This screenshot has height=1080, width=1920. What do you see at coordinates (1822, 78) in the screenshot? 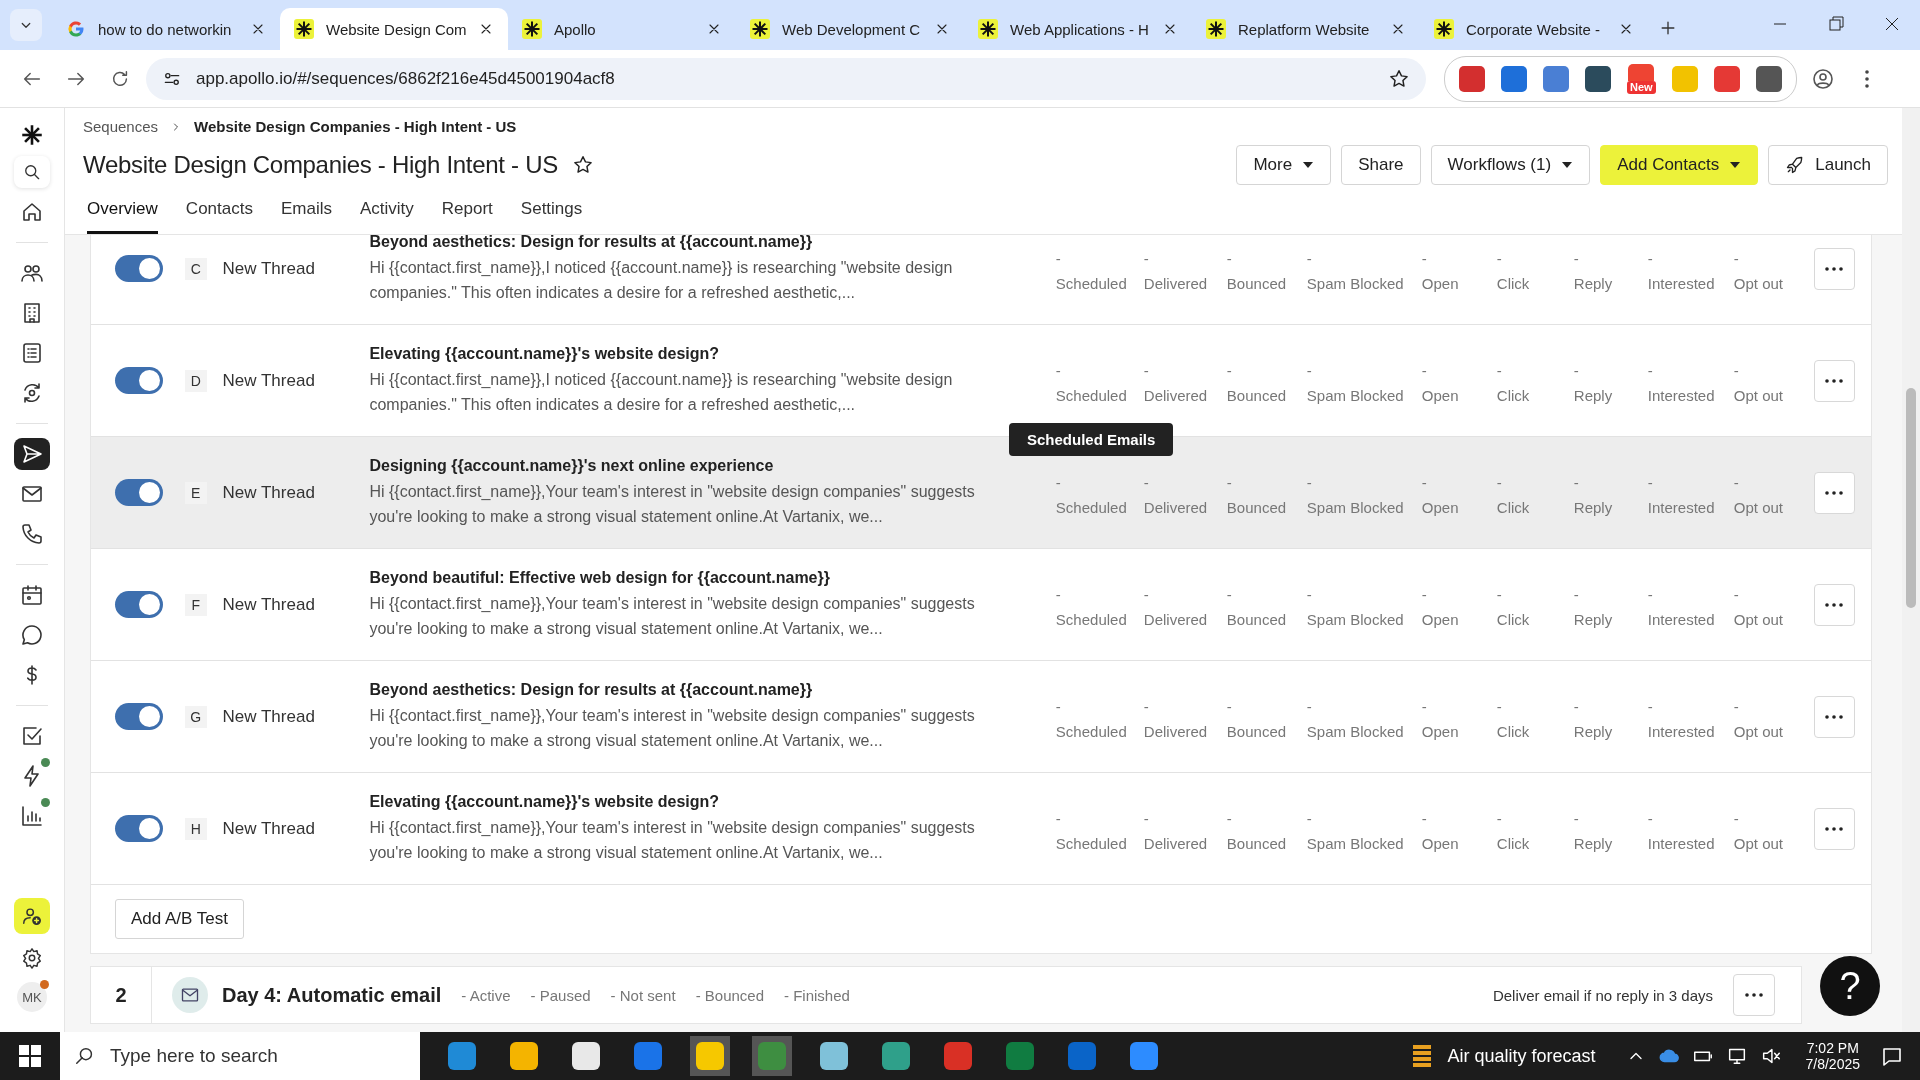
I see `person-icon` at bounding box center [1822, 78].